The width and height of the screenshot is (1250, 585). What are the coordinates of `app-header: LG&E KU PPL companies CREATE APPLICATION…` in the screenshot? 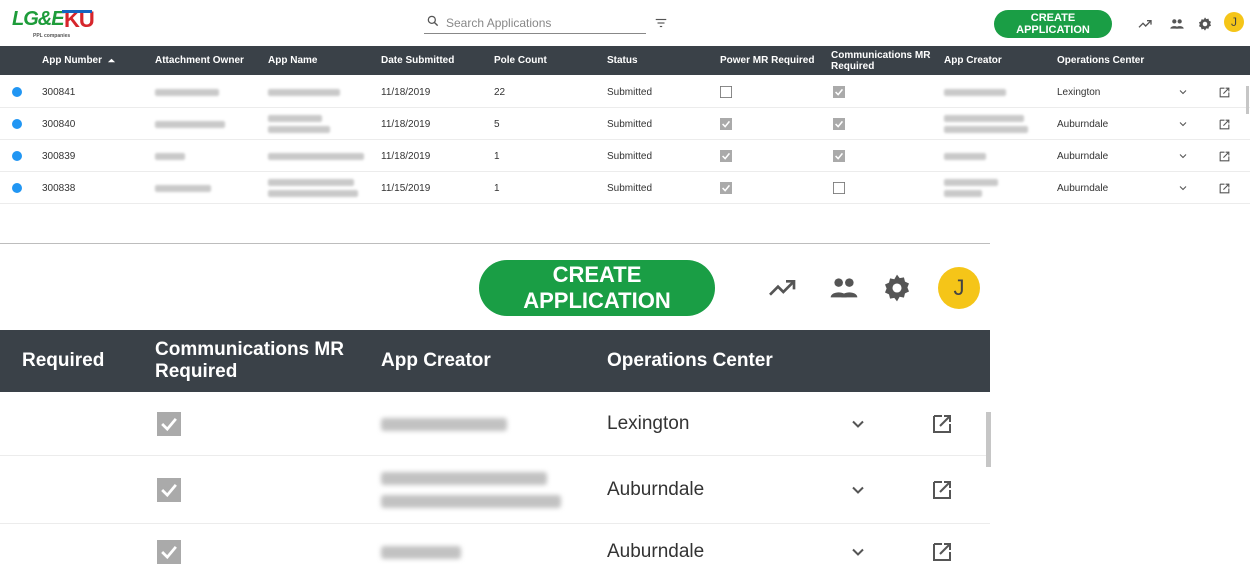 It's located at (625, 23).